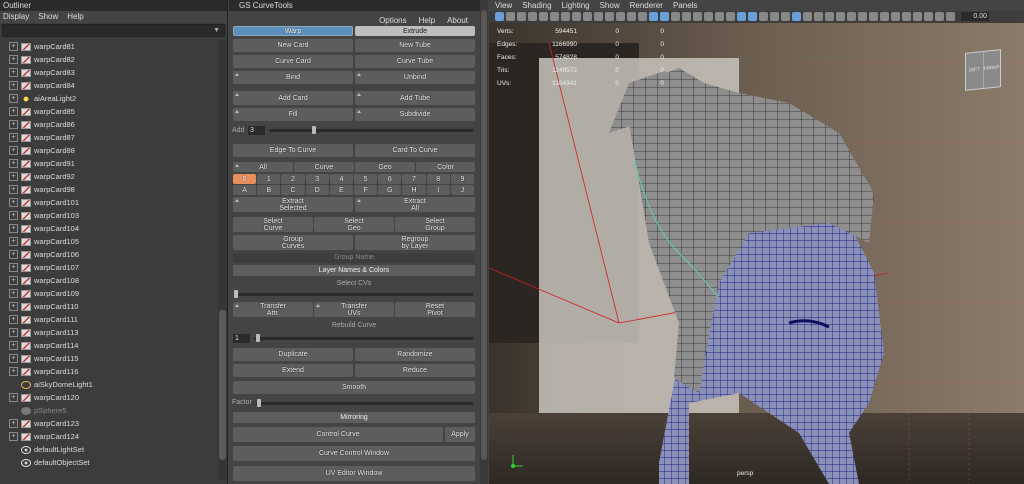 The width and height of the screenshot is (1024, 484). What do you see at coordinates (109, 462) in the screenshot?
I see `outliner-item: defaultObjectSet` at bounding box center [109, 462].